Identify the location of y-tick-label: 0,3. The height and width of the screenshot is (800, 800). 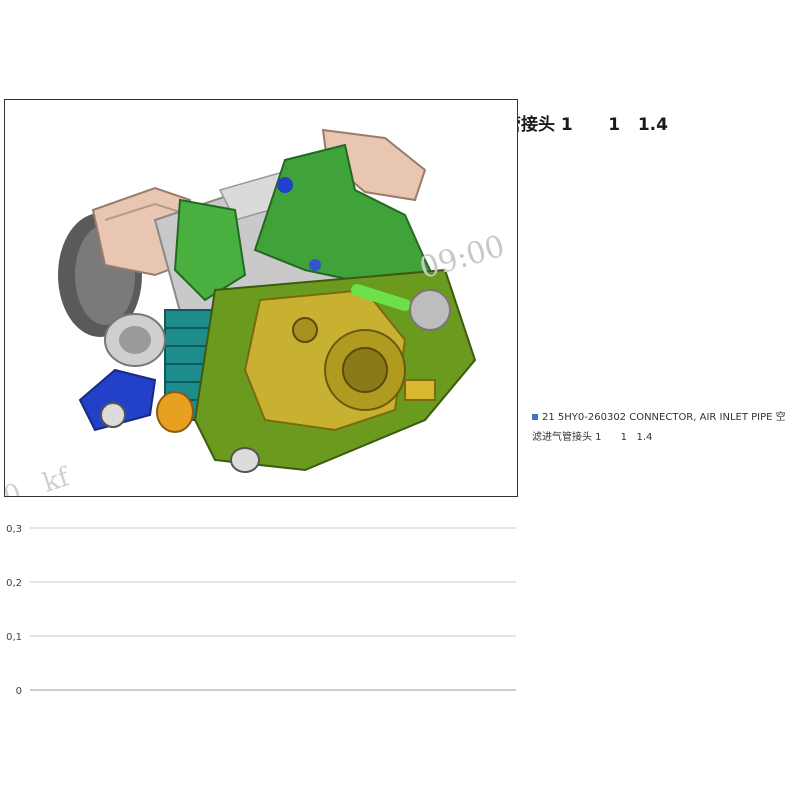
(14, 529).